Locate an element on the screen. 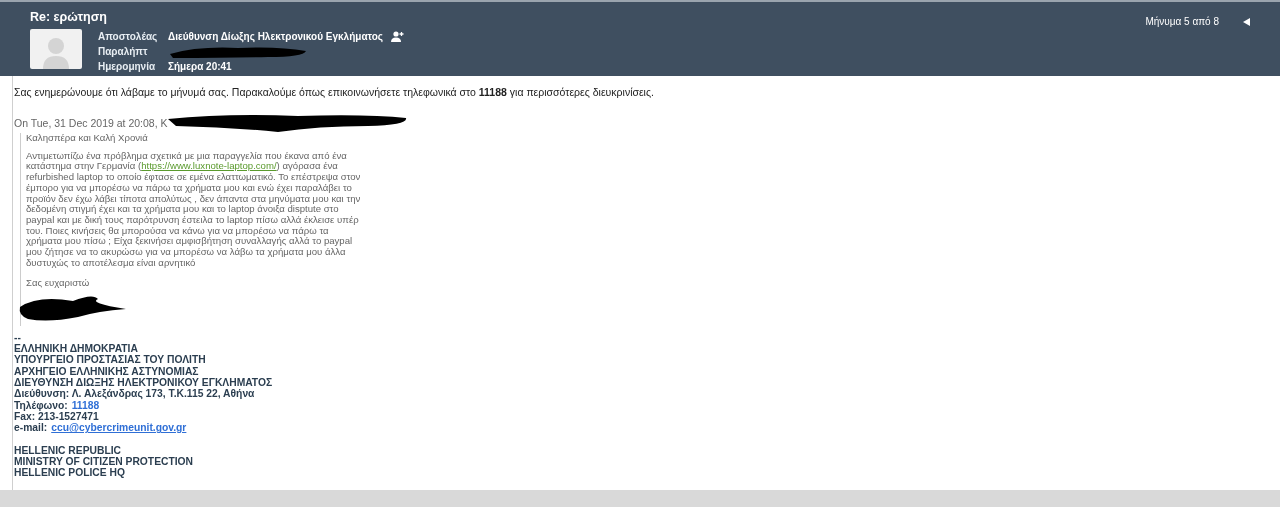 This screenshot has height=507, width=1280. field-label: Αποστολέας is located at coordinates (128, 37).